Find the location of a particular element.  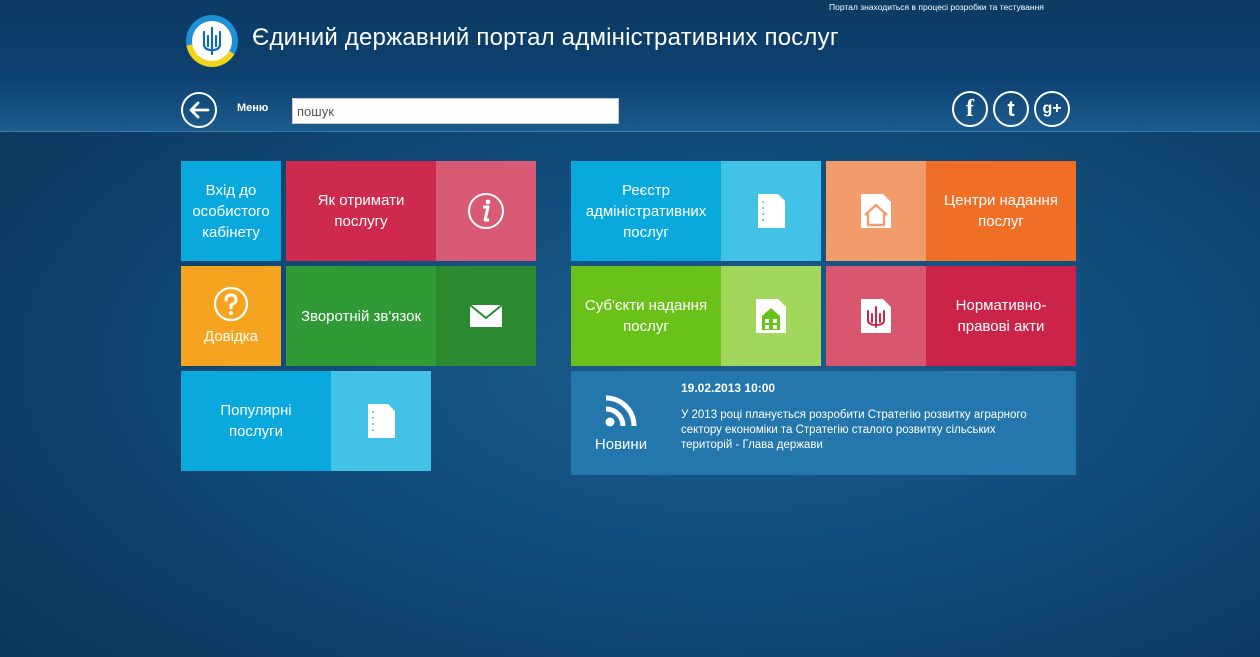

registry-tile: Реєстр адміністративних послуг is located at coordinates (646, 211).